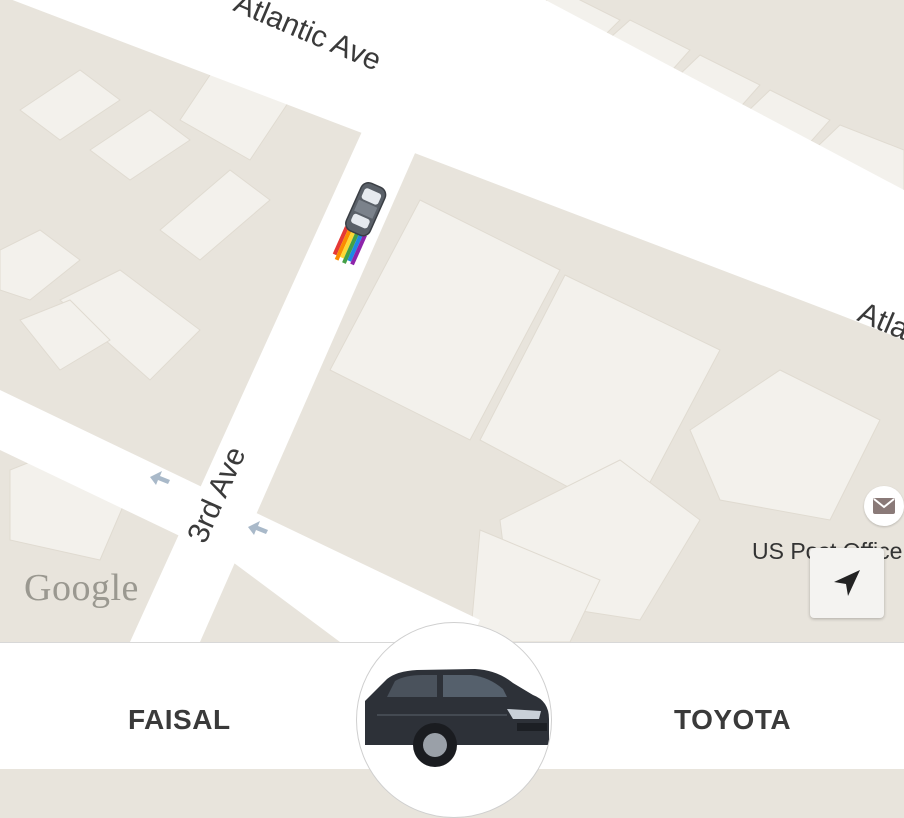 The image size is (904, 818). I want to click on car-make: TOYOTA, so click(733, 719).